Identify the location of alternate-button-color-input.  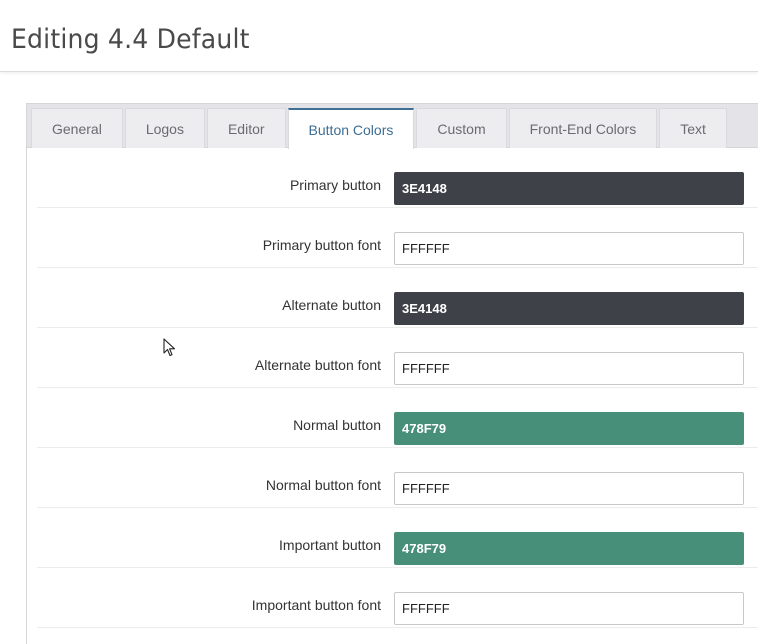
(569, 308).